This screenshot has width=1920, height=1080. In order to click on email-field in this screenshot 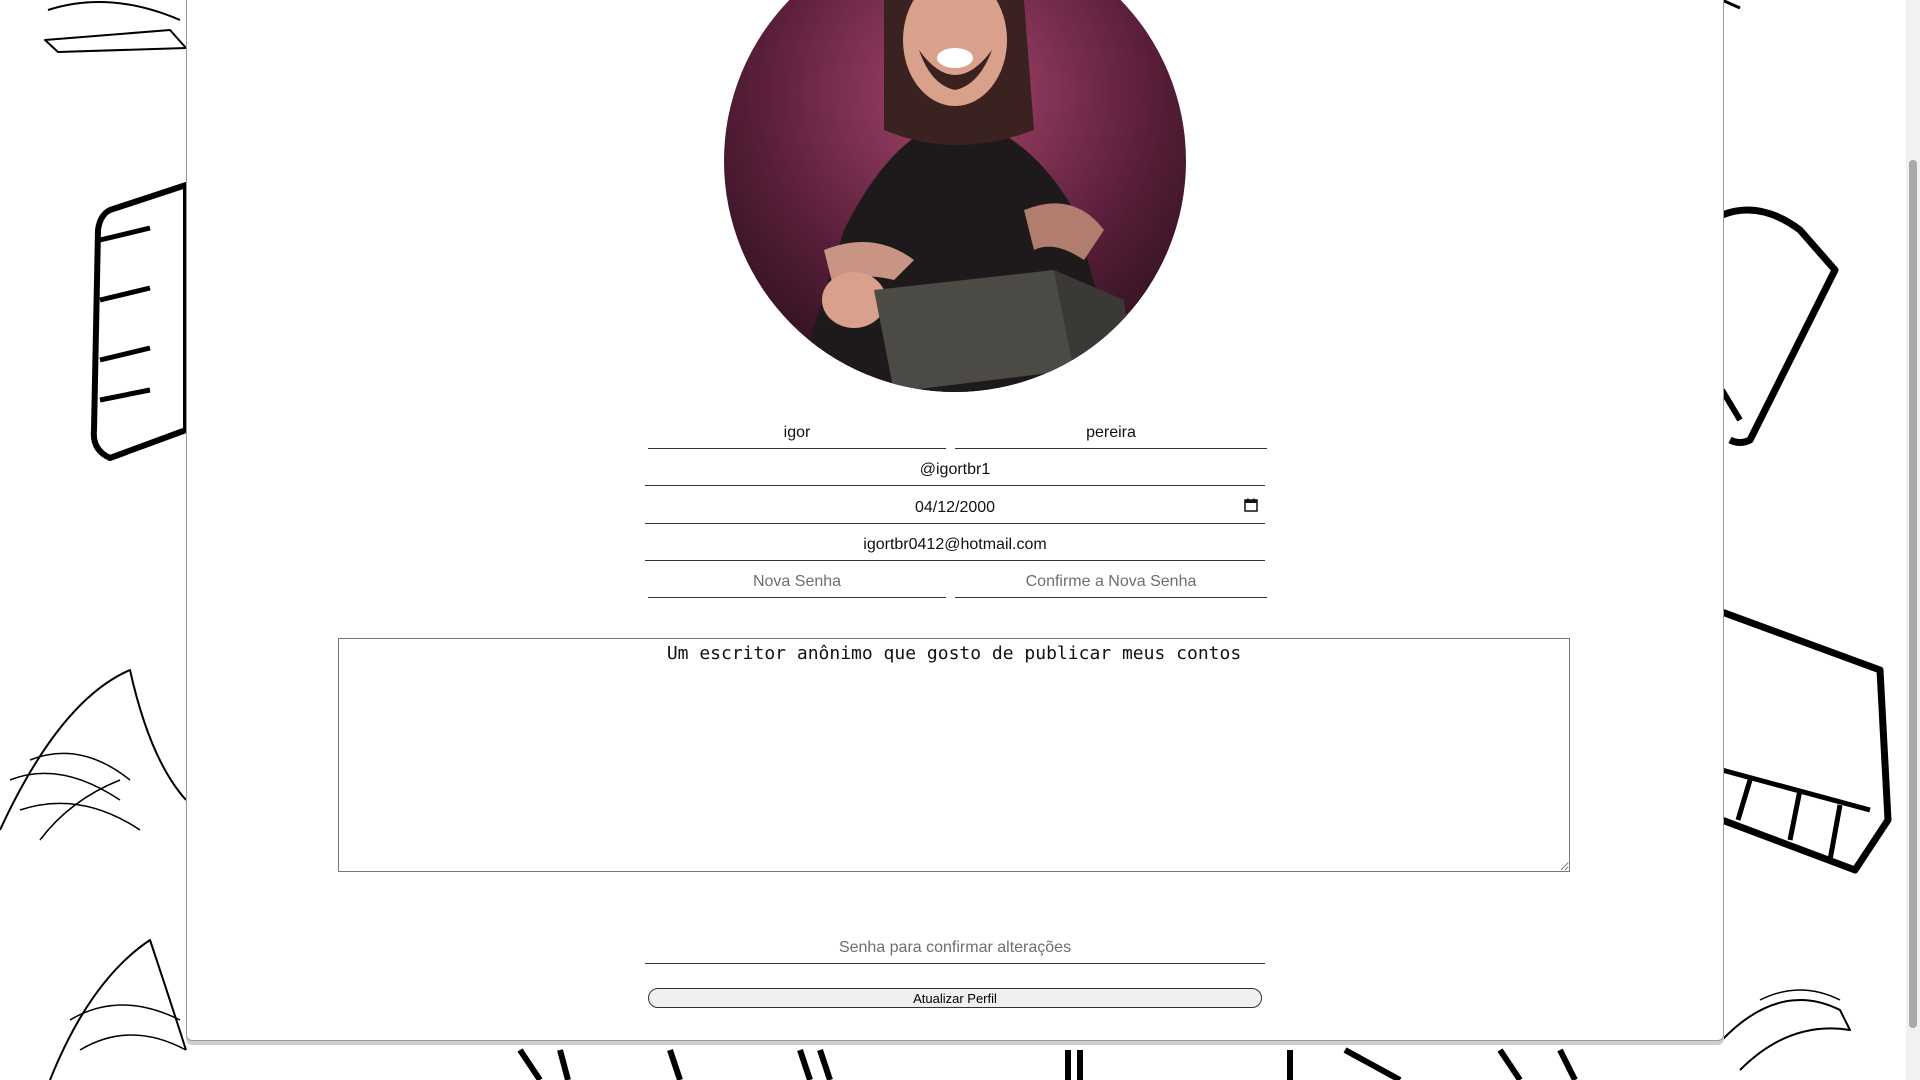, I will do `click(955, 546)`.